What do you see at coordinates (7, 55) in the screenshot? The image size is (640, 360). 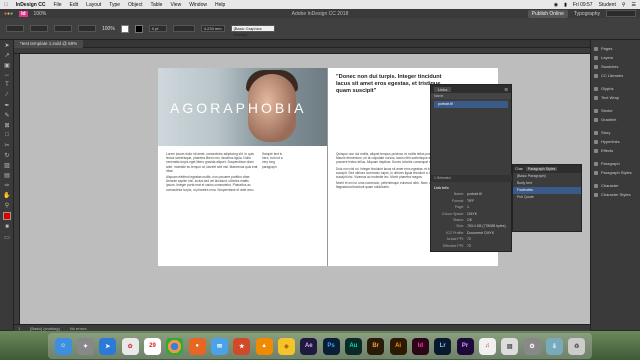 I see `direct-selection-tool-icon: ↗` at bounding box center [7, 55].